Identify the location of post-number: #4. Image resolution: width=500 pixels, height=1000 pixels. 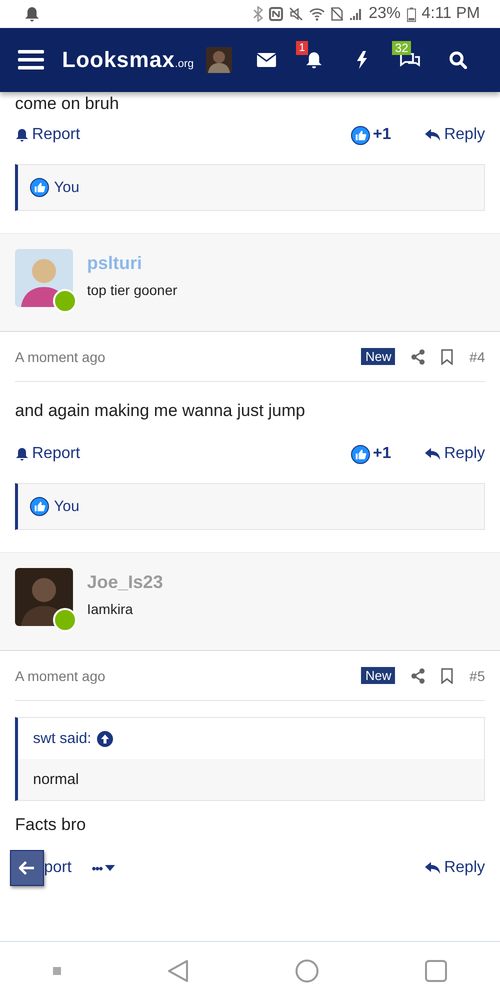
(477, 356).